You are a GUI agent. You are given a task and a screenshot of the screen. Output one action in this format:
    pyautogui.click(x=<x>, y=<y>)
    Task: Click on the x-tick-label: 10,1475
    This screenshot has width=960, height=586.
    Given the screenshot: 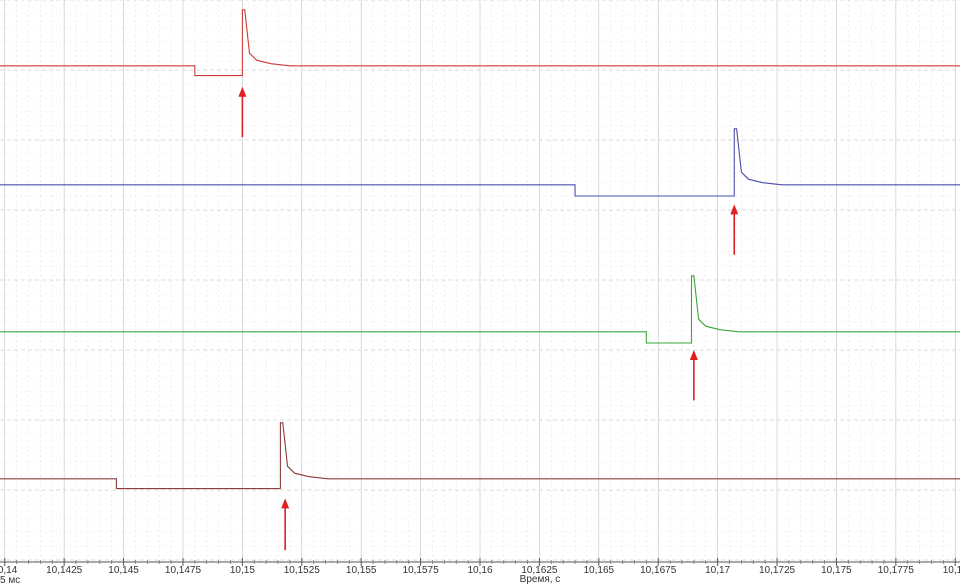 What is the action you would take?
    pyautogui.click(x=183, y=570)
    